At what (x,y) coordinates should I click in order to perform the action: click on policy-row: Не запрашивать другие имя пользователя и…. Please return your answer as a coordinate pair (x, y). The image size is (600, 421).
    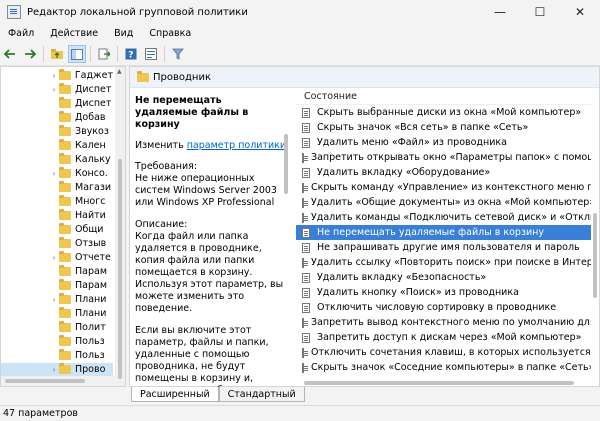
    Looking at the image, I should click on (443, 247).